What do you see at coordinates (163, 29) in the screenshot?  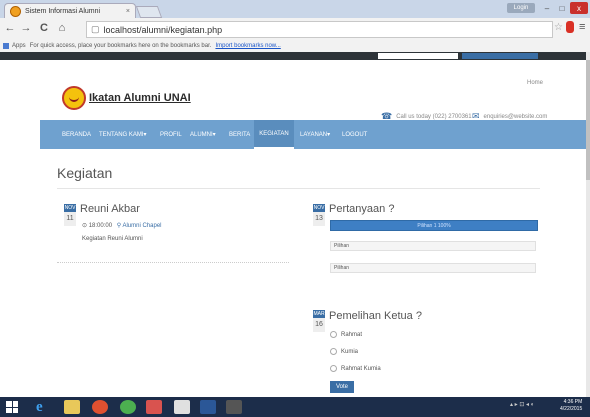 I see `url-text: localhost/alumni/kegiatan.php` at bounding box center [163, 29].